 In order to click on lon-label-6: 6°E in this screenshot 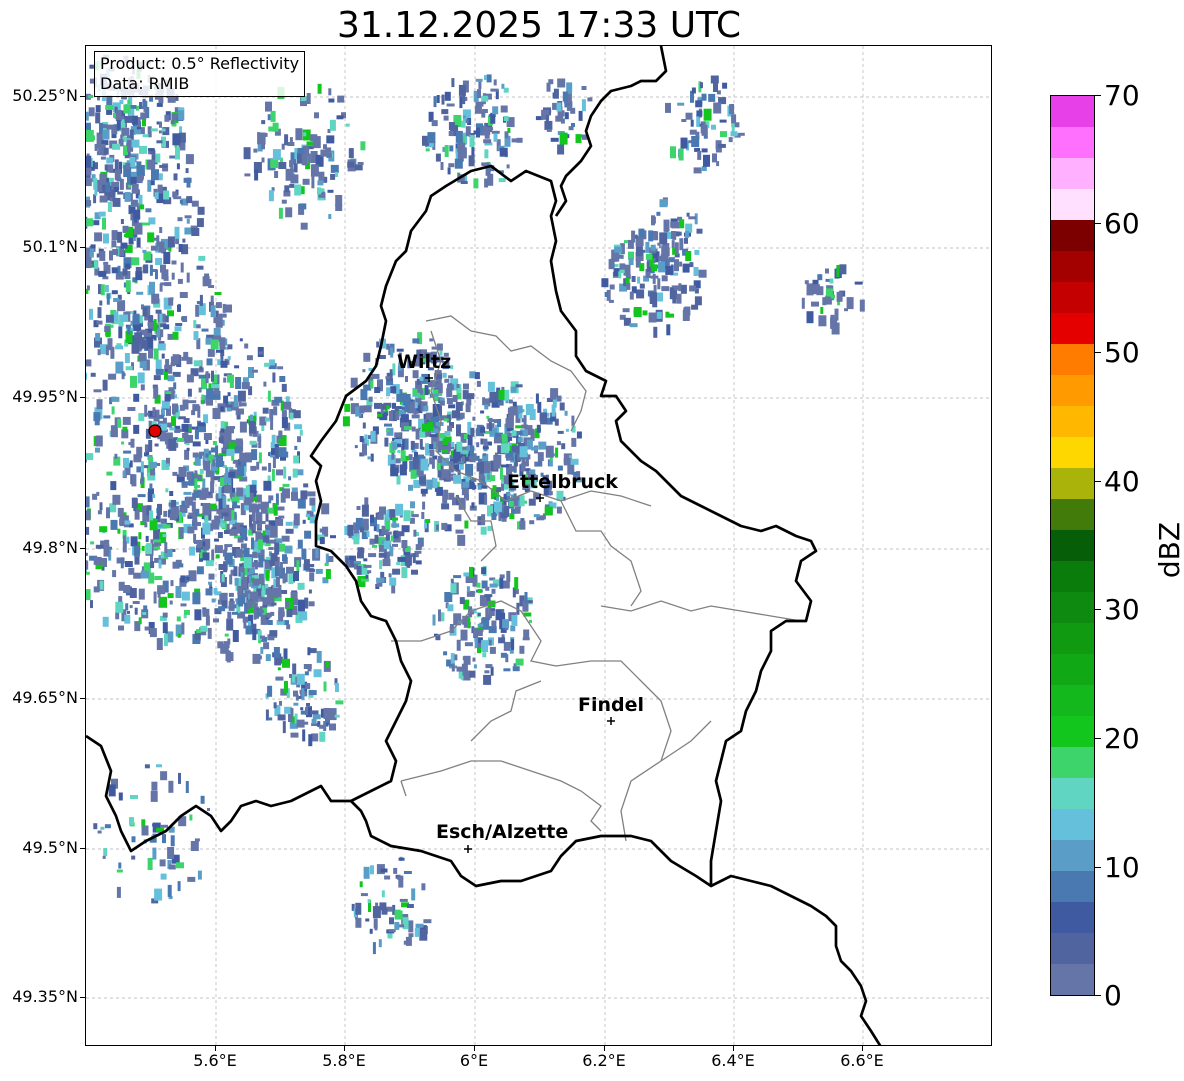, I will do `click(474, 1060)`.